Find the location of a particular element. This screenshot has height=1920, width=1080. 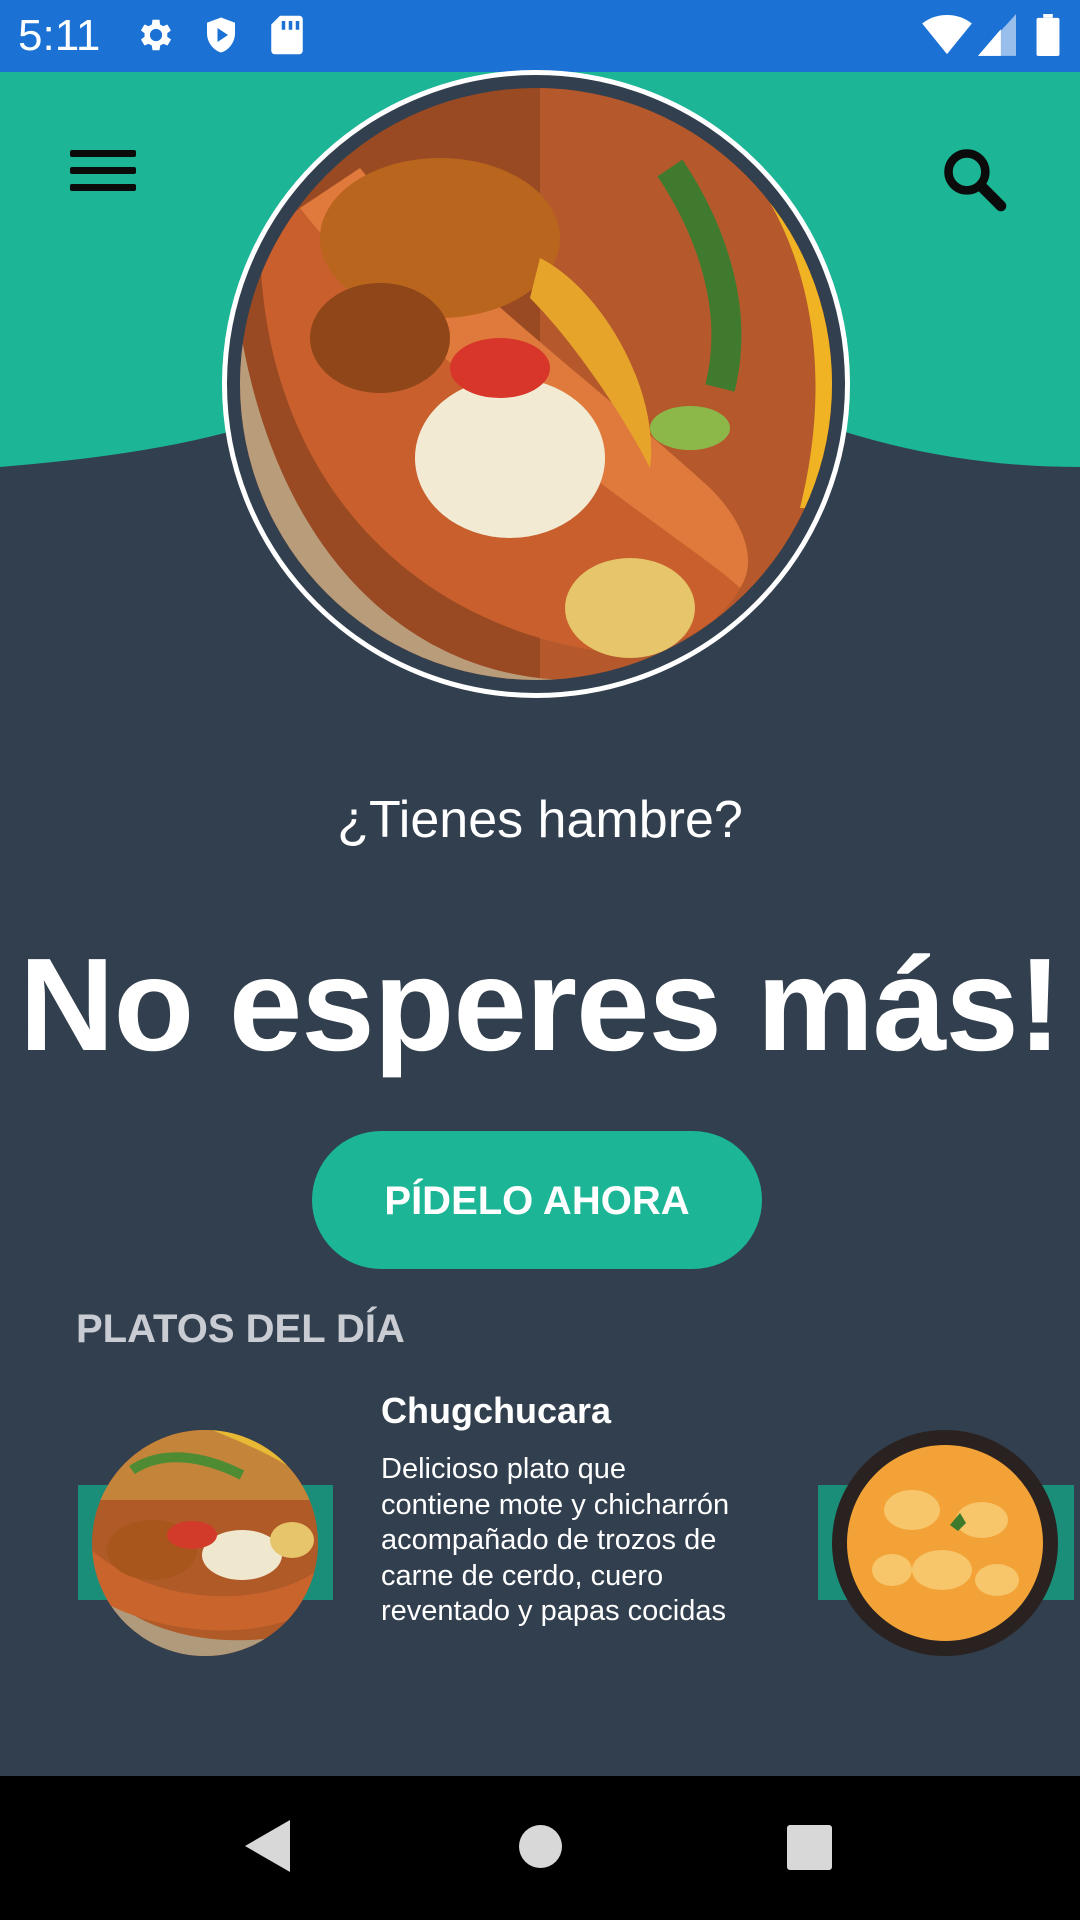

status-bar: 5:11 is located at coordinates (540, 36).